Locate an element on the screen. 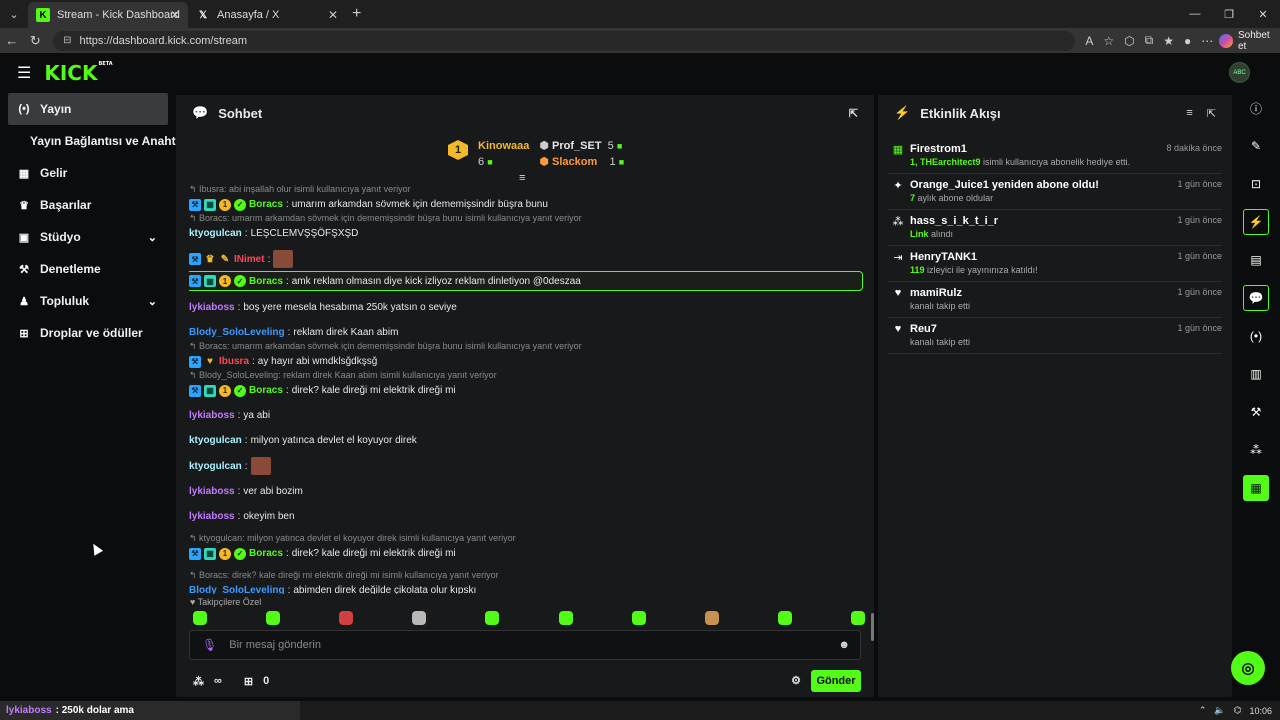 The width and height of the screenshot is (1280, 720). more-icon: ⋯ is located at coordinates (1207, 41).